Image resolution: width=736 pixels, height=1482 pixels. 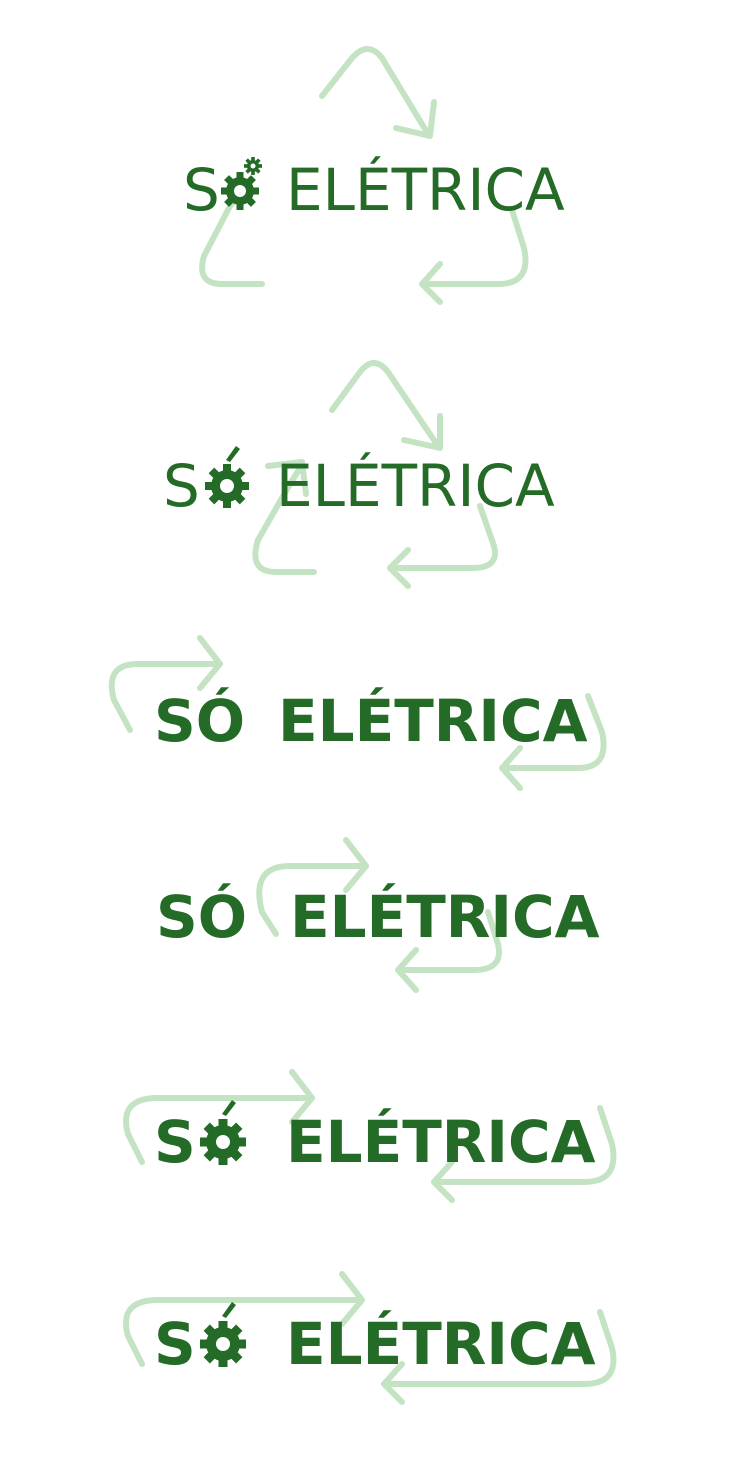 I want to click on logo-variant-4: SÓ ELÉTRICA, so click(x=368, y=920).